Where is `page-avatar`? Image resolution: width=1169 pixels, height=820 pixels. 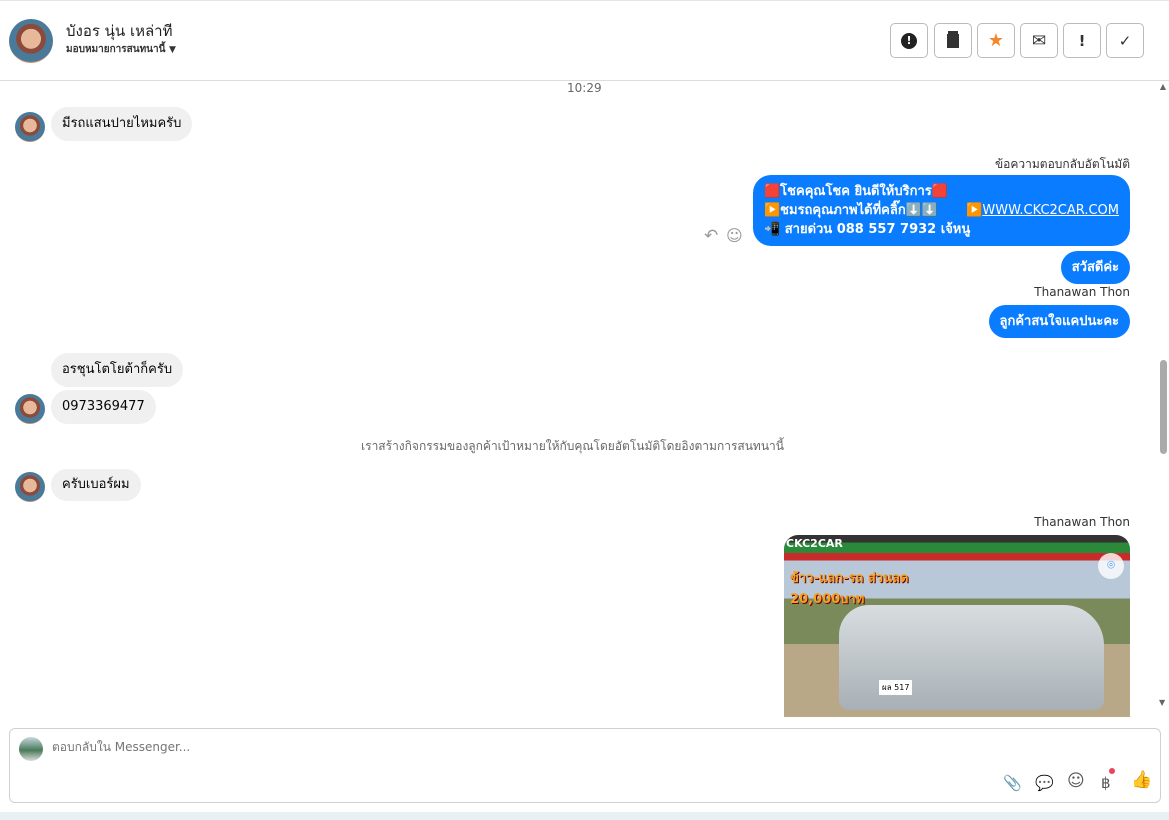
page-avatar is located at coordinates (31, 749).